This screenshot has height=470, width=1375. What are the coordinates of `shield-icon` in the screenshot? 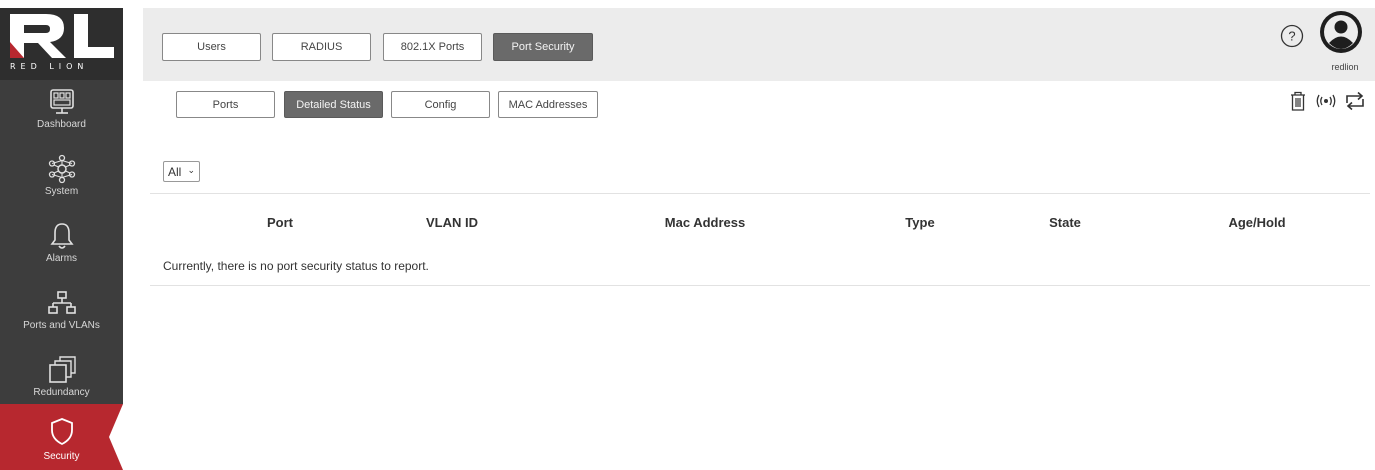 It's located at (62, 432).